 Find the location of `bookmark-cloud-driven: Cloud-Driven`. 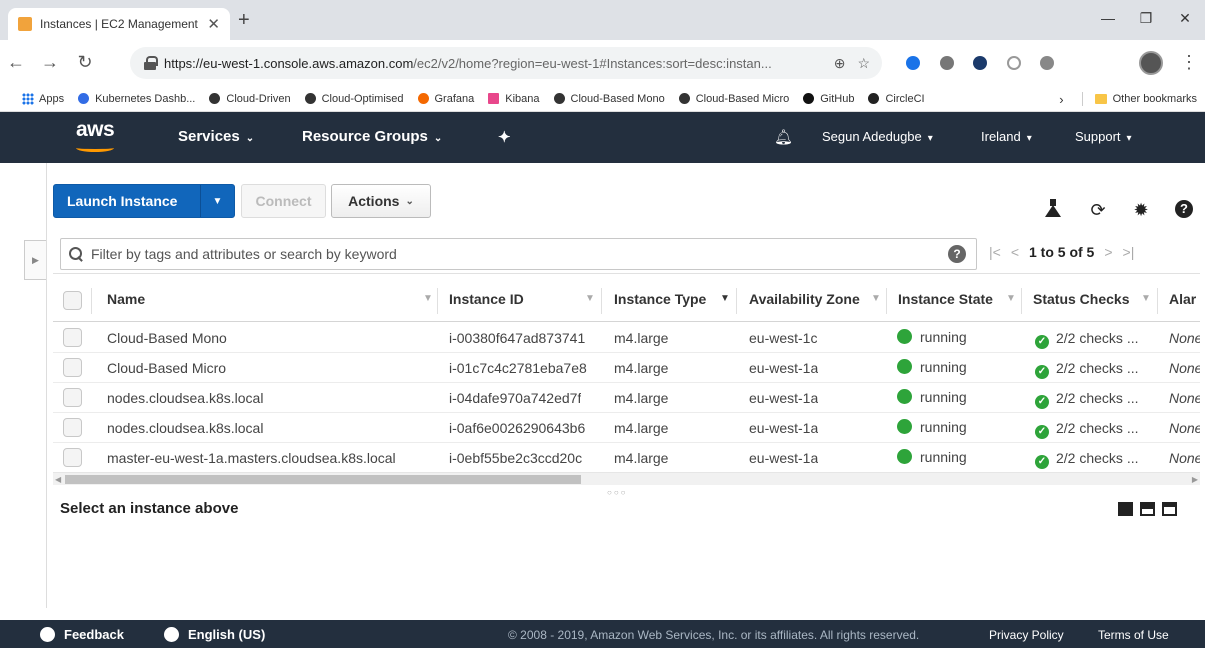

bookmark-cloud-driven: Cloud-Driven is located at coordinates (250, 98).